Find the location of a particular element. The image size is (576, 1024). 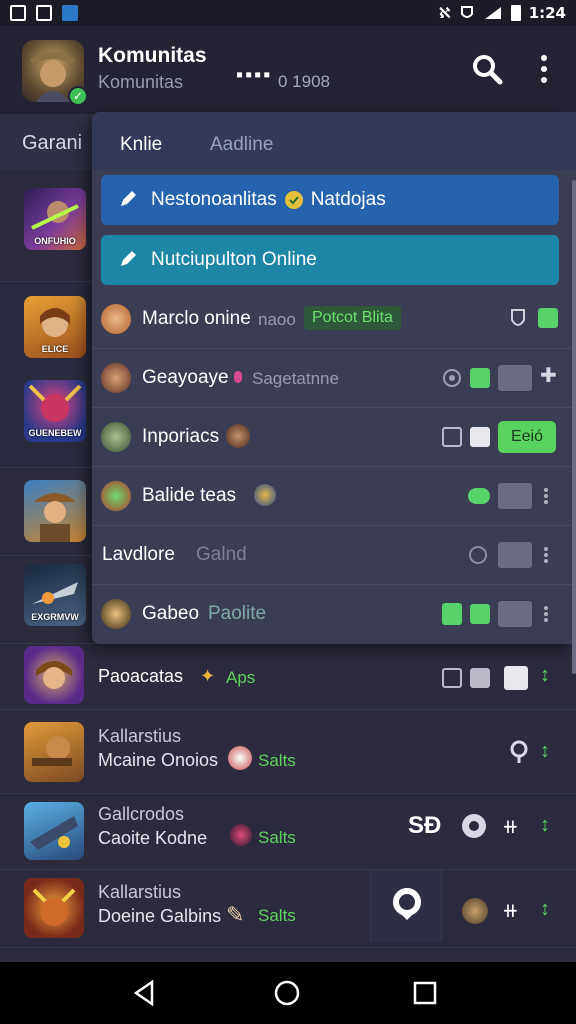

rank-mark: SĐ is located at coordinates (425, 825).